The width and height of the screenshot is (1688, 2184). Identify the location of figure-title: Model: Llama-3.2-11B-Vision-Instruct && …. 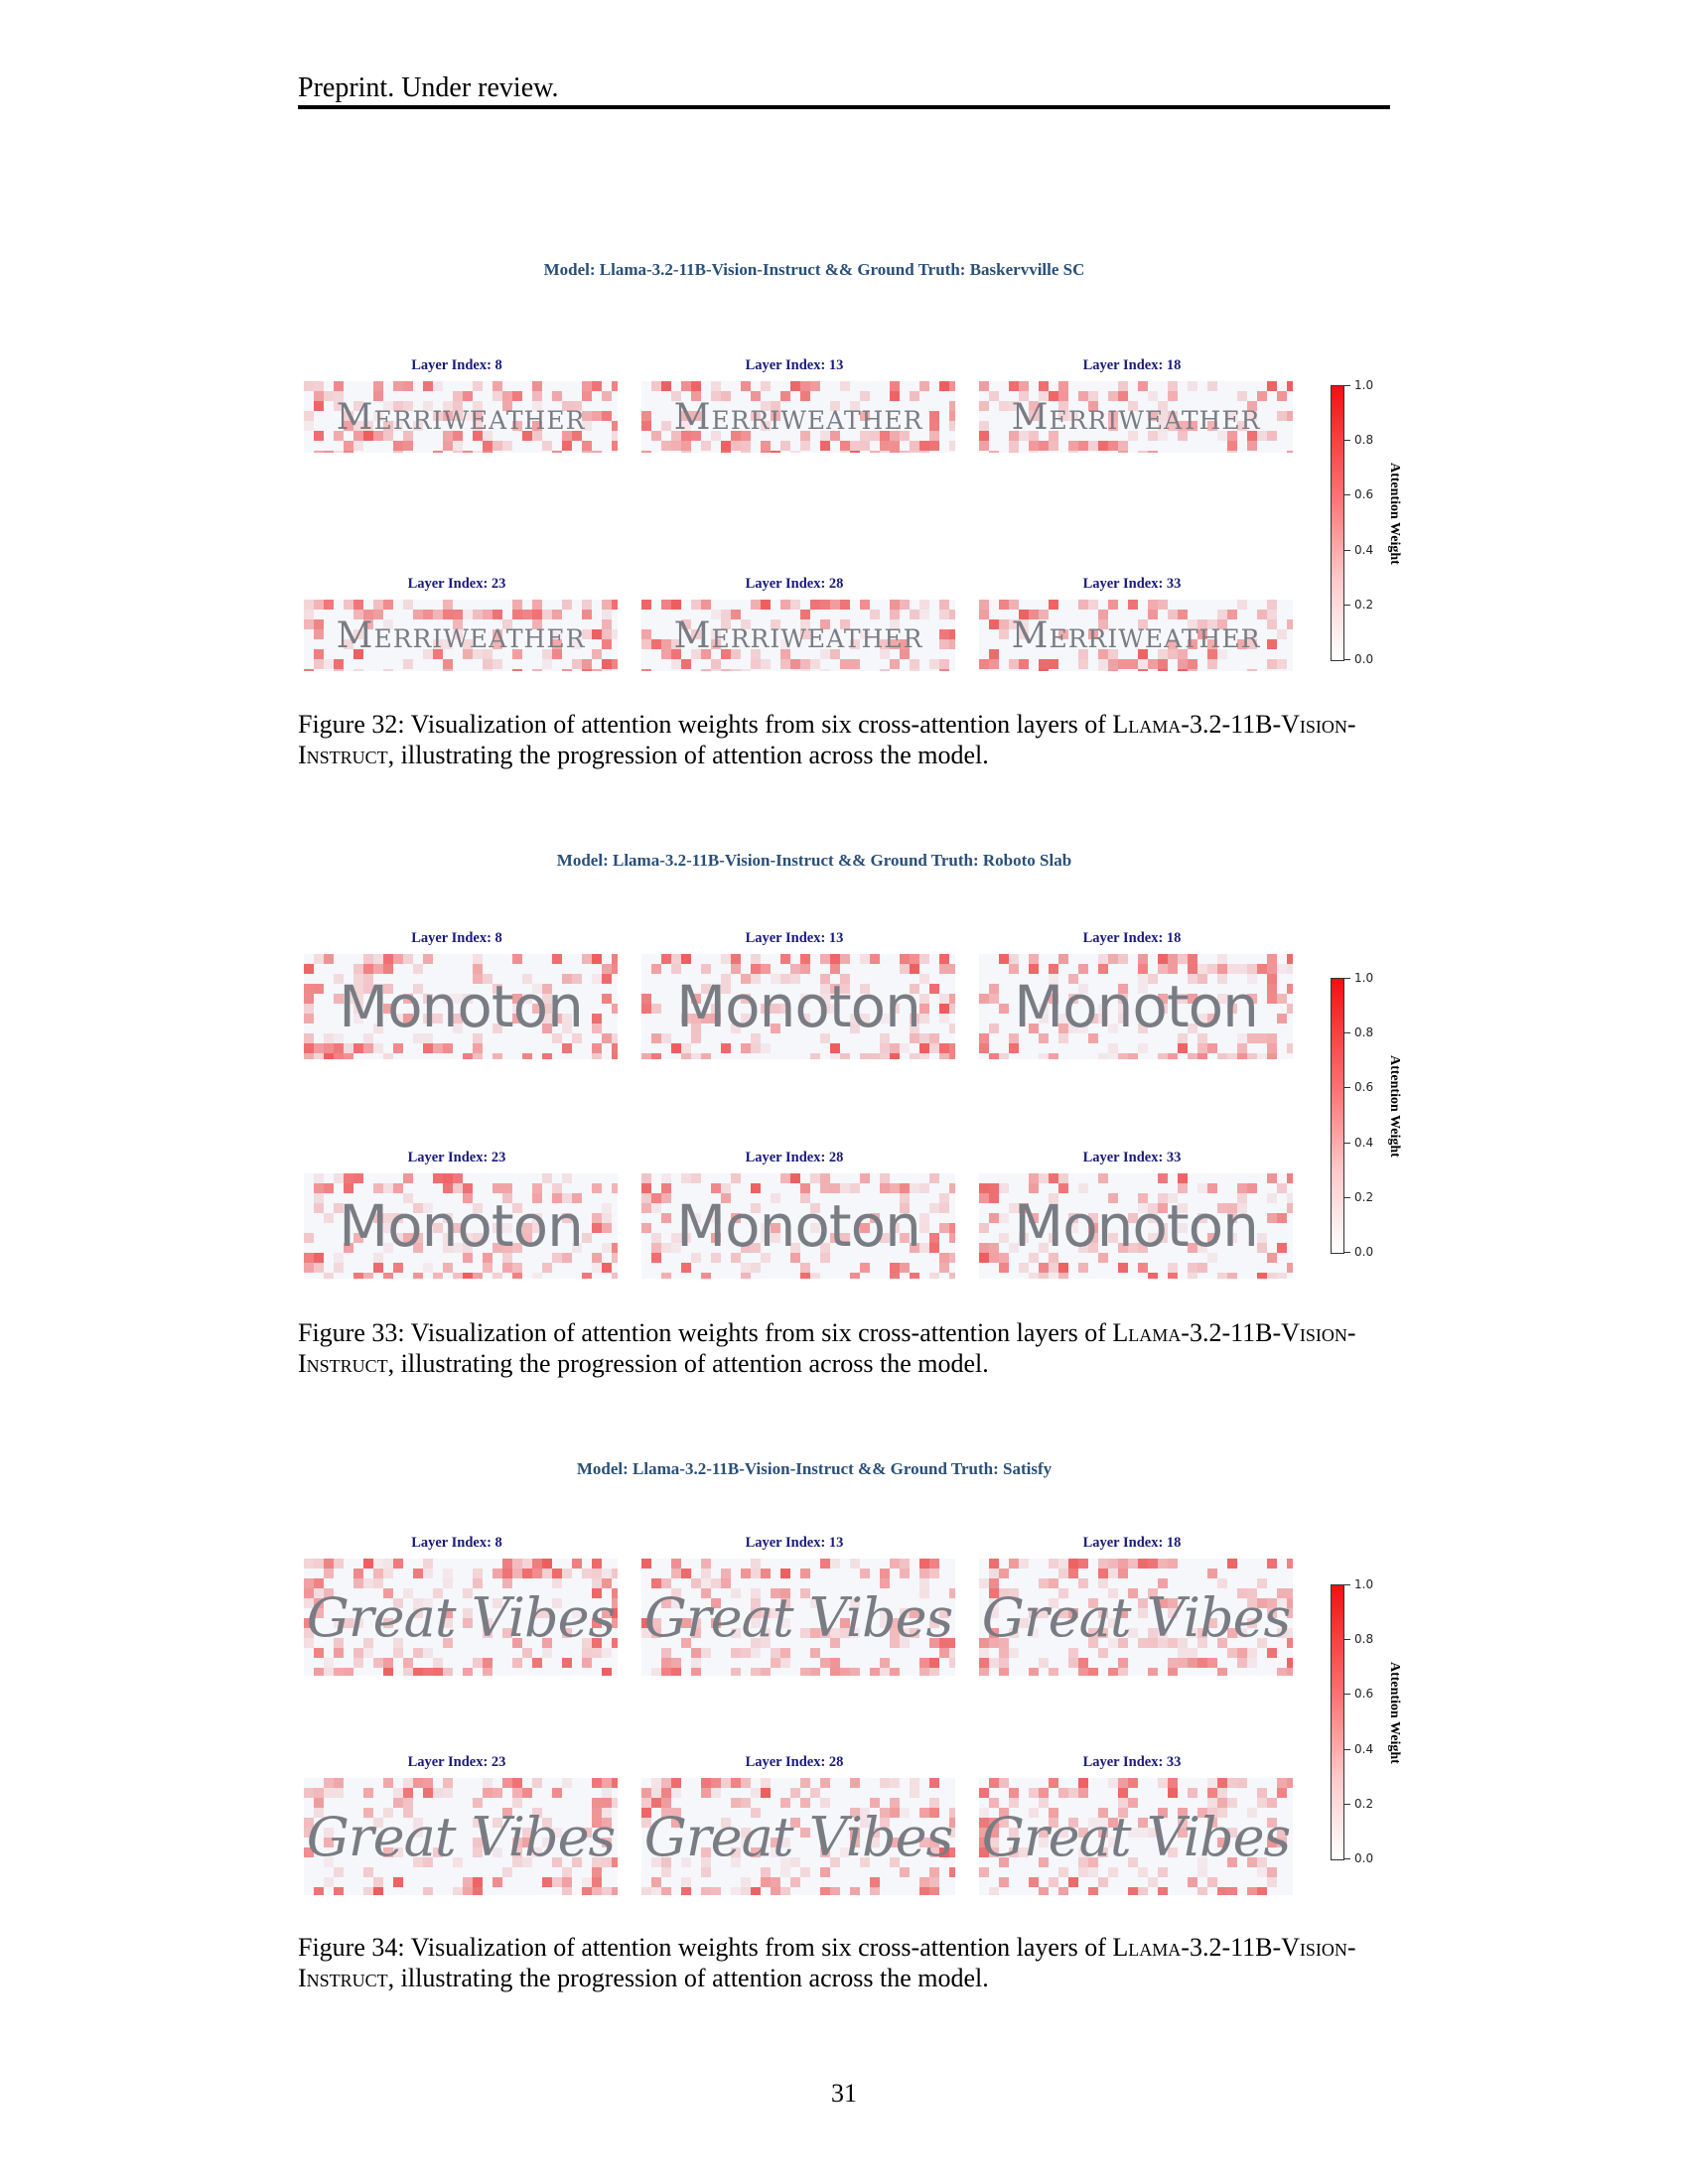
(814, 860).